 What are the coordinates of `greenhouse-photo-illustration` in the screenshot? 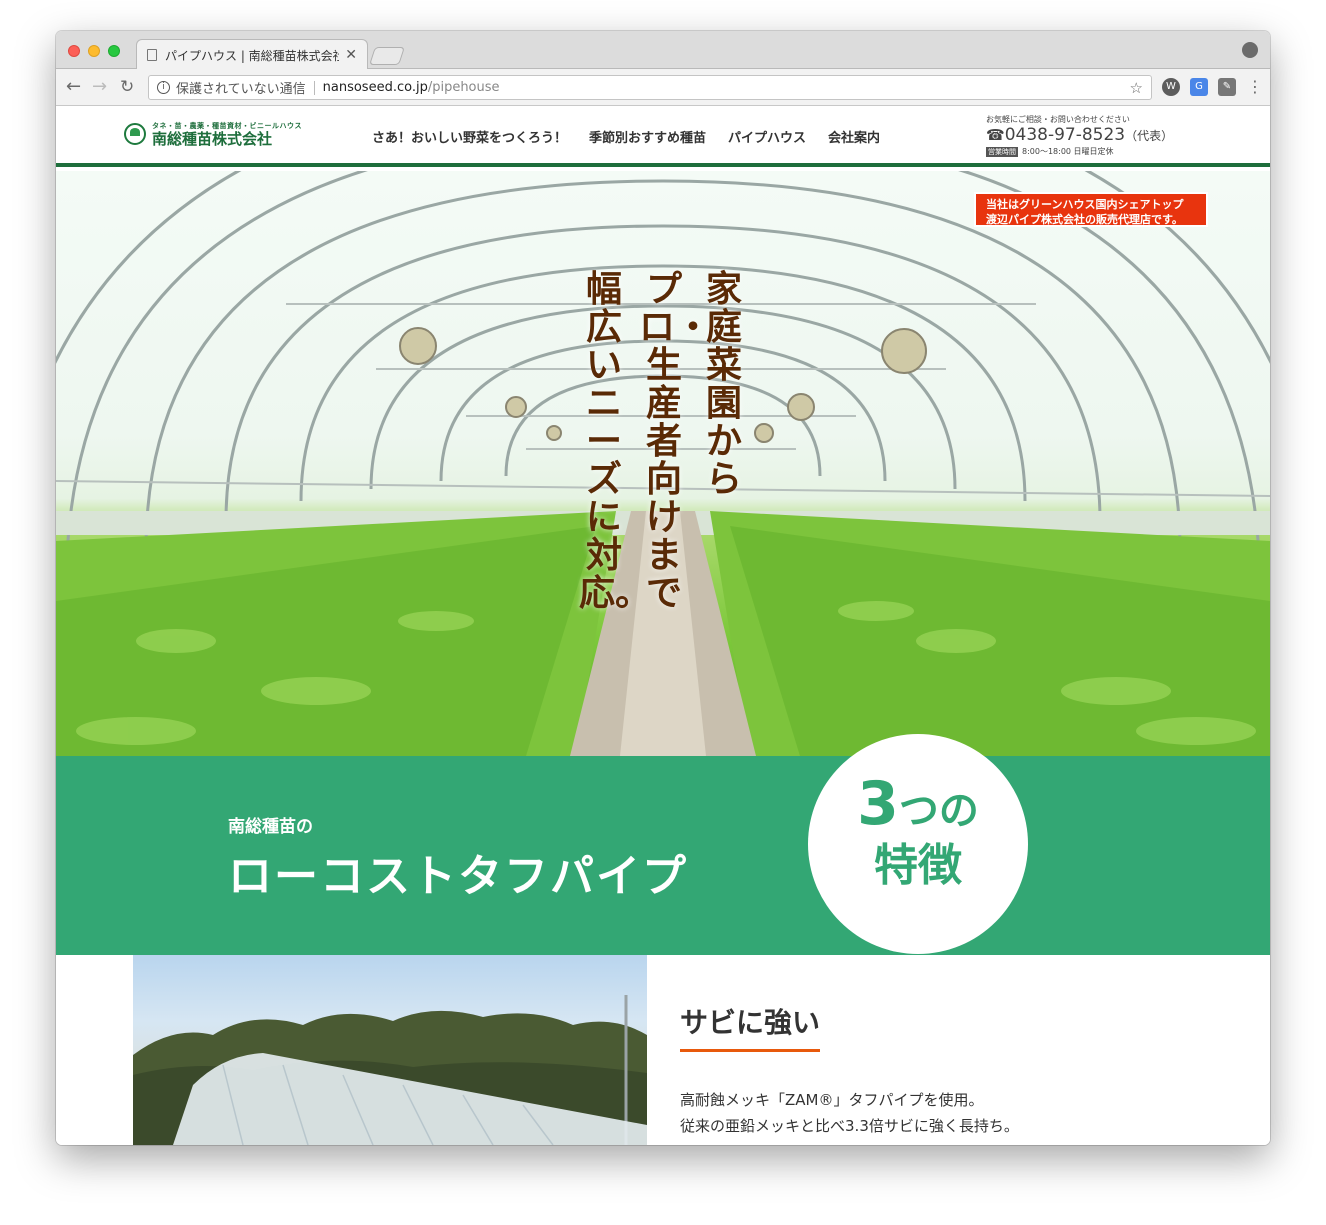 It's located at (390, 1070).